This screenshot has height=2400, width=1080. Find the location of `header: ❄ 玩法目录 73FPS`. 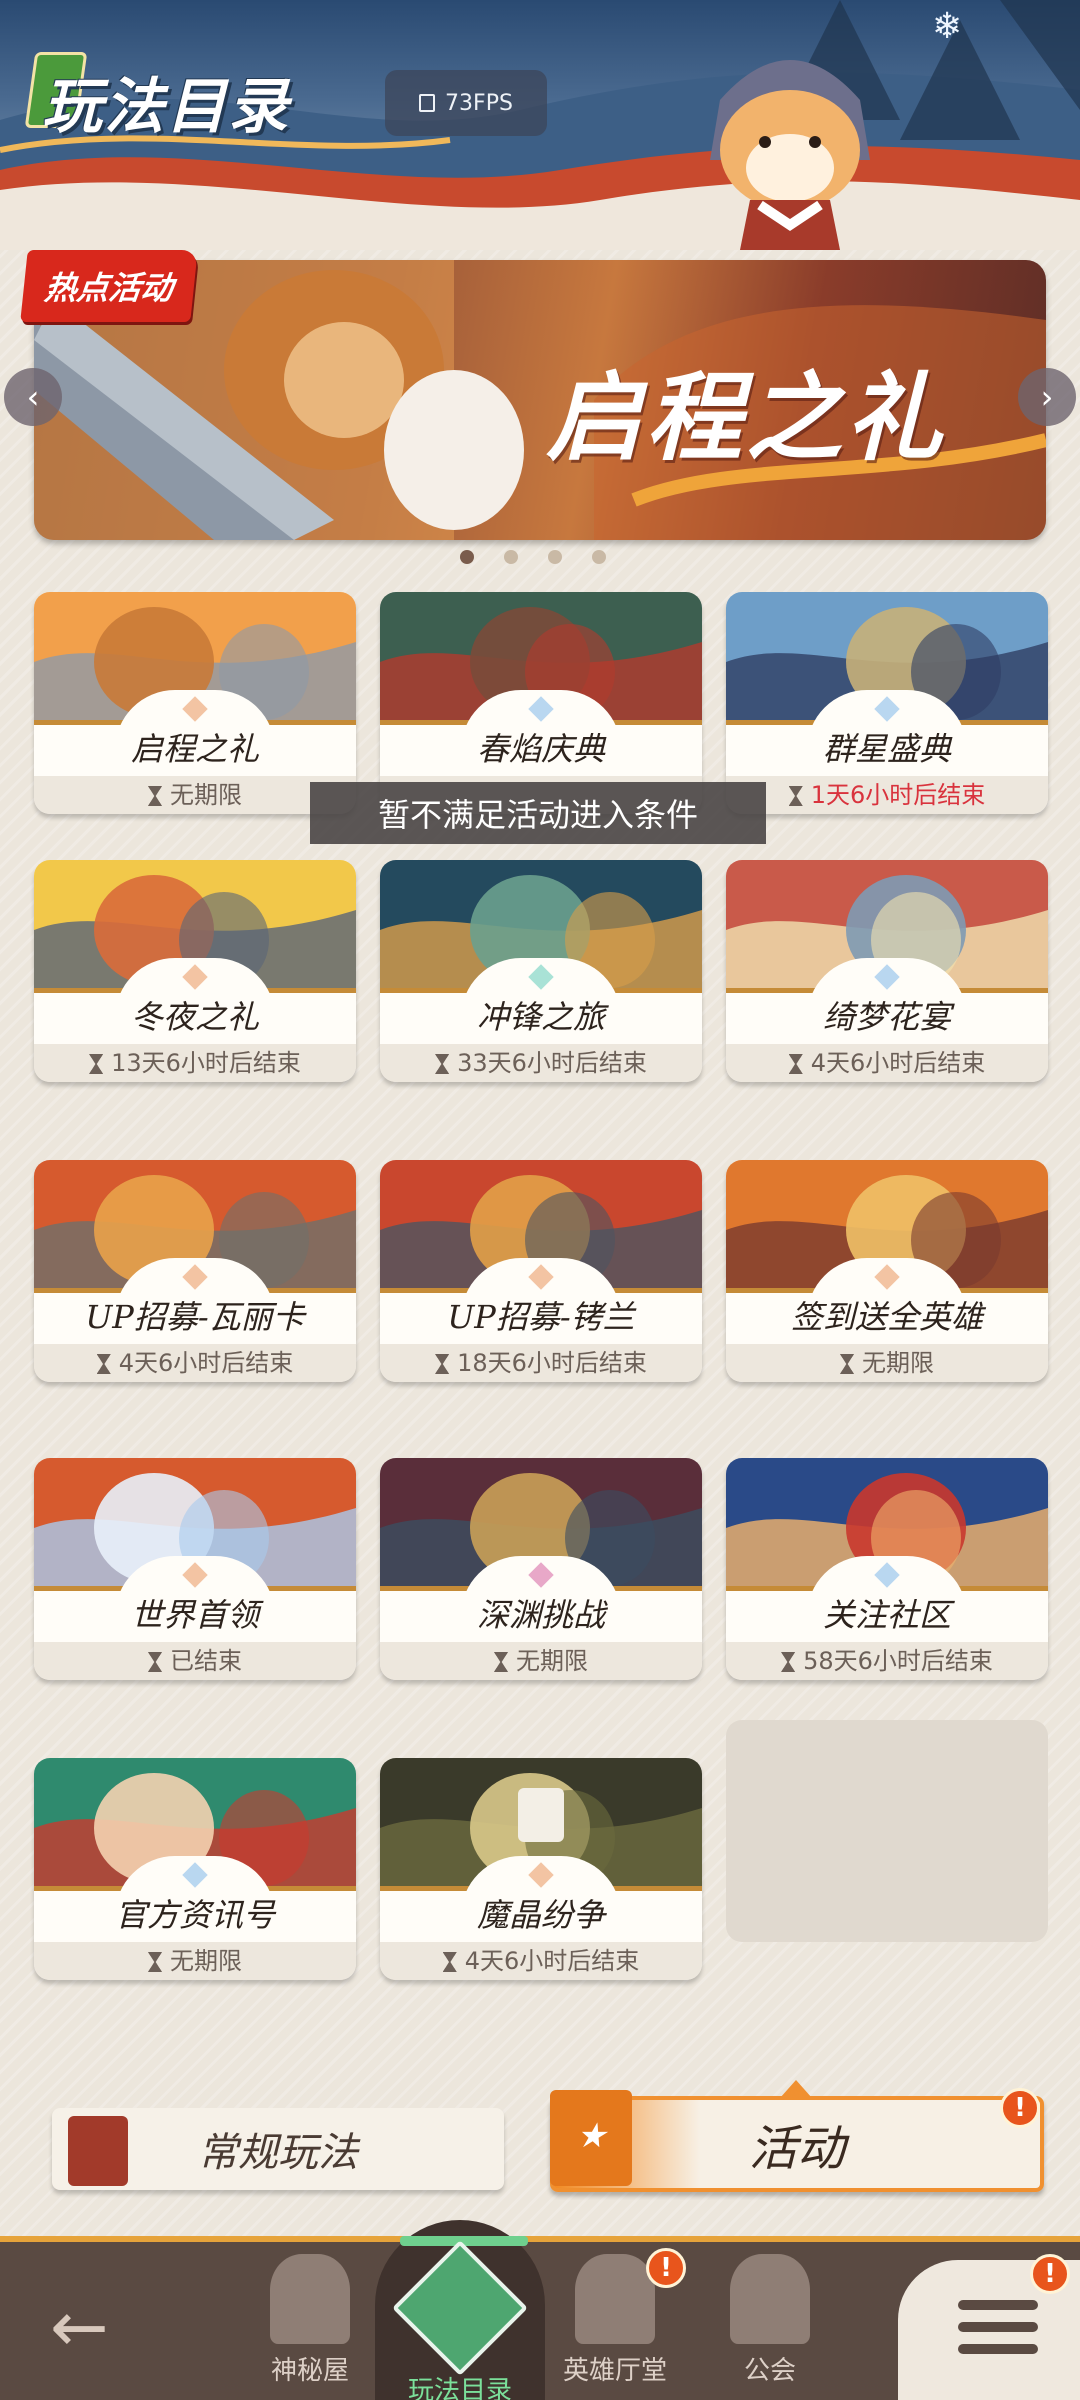

header: ❄ 玩法目录 73FPS is located at coordinates (540, 125).